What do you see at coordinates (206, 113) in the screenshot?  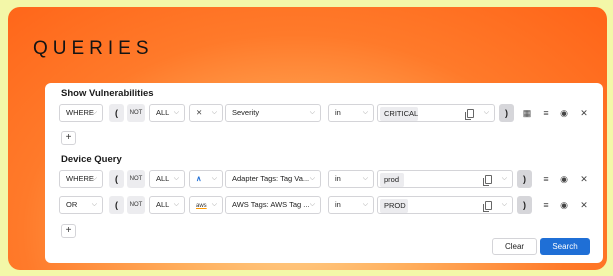 I see `adapter-select: ✕ ⌵` at bounding box center [206, 113].